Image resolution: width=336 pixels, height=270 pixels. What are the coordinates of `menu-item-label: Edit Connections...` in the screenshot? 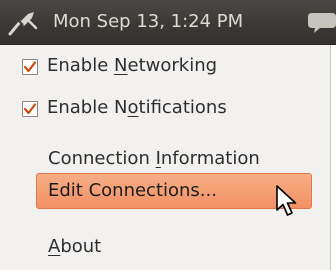 It's located at (132, 190).